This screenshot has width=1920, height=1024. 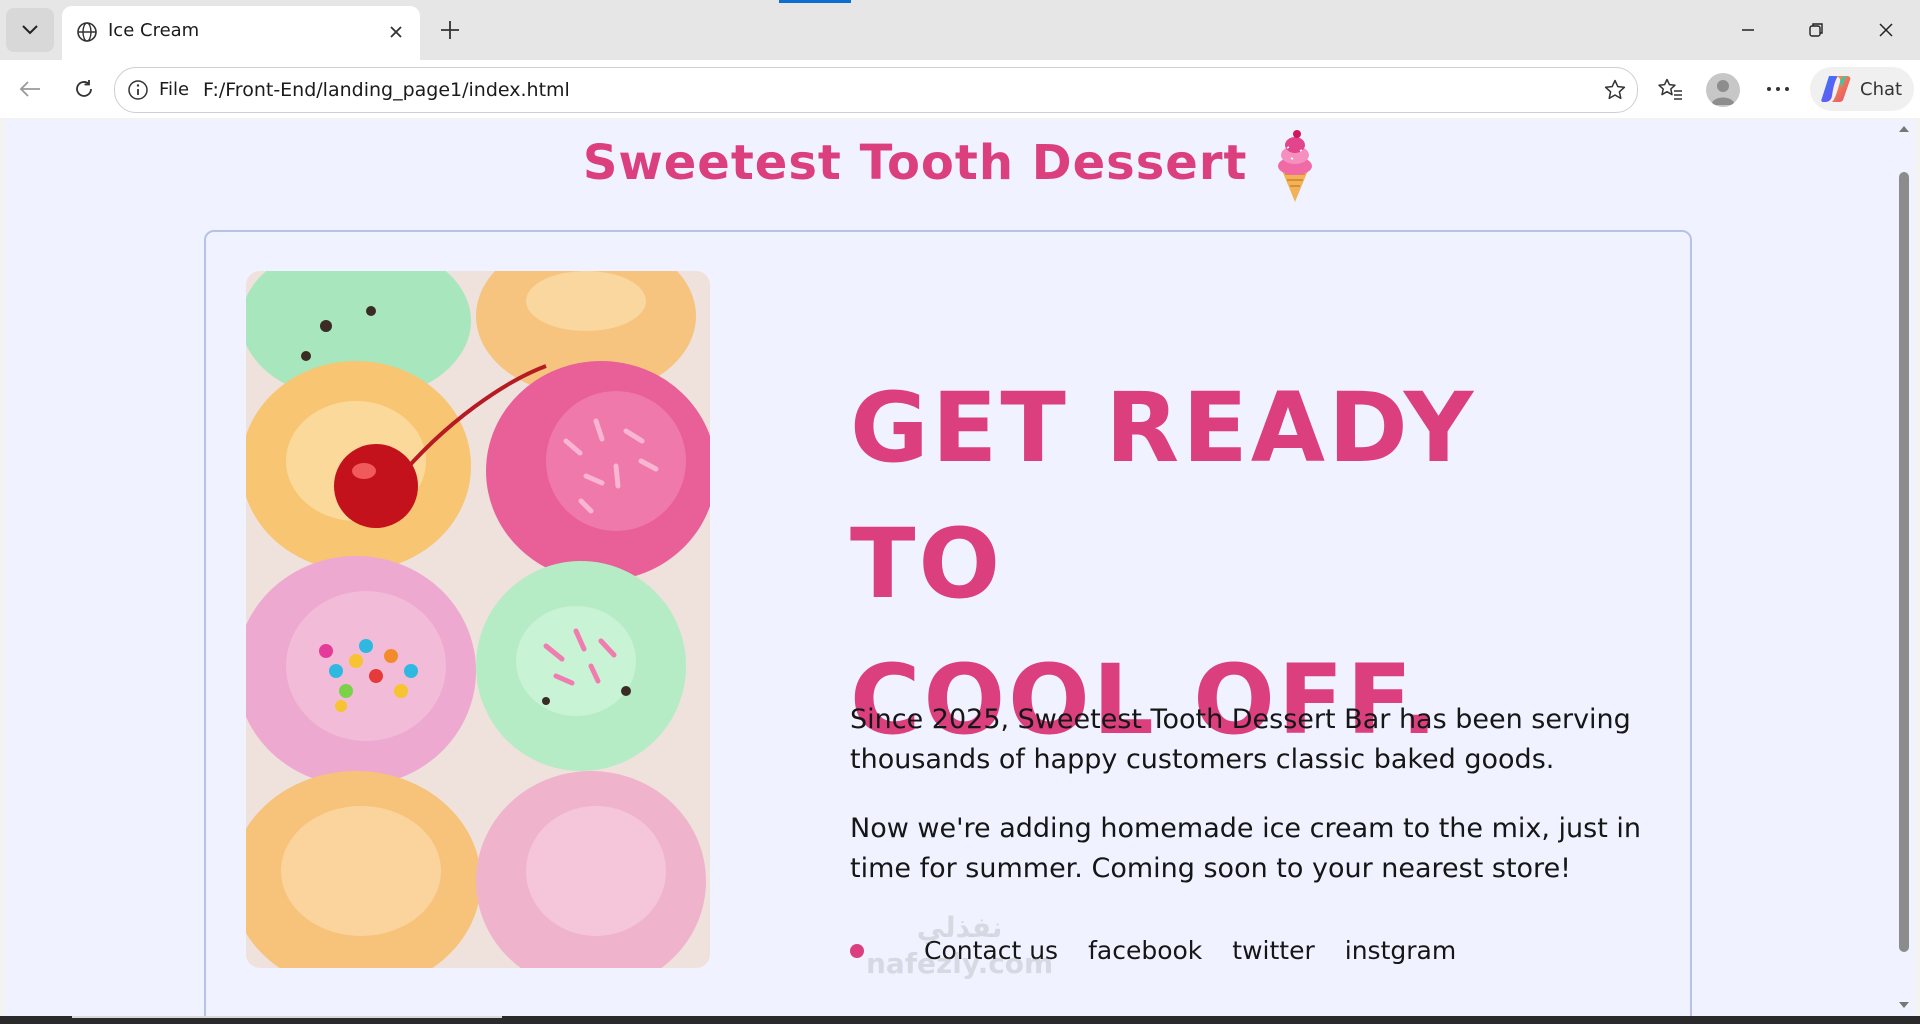 What do you see at coordinates (960, 963) in the screenshot?
I see `watermark-domain: nafezly.com` at bounding box center [960, 963].